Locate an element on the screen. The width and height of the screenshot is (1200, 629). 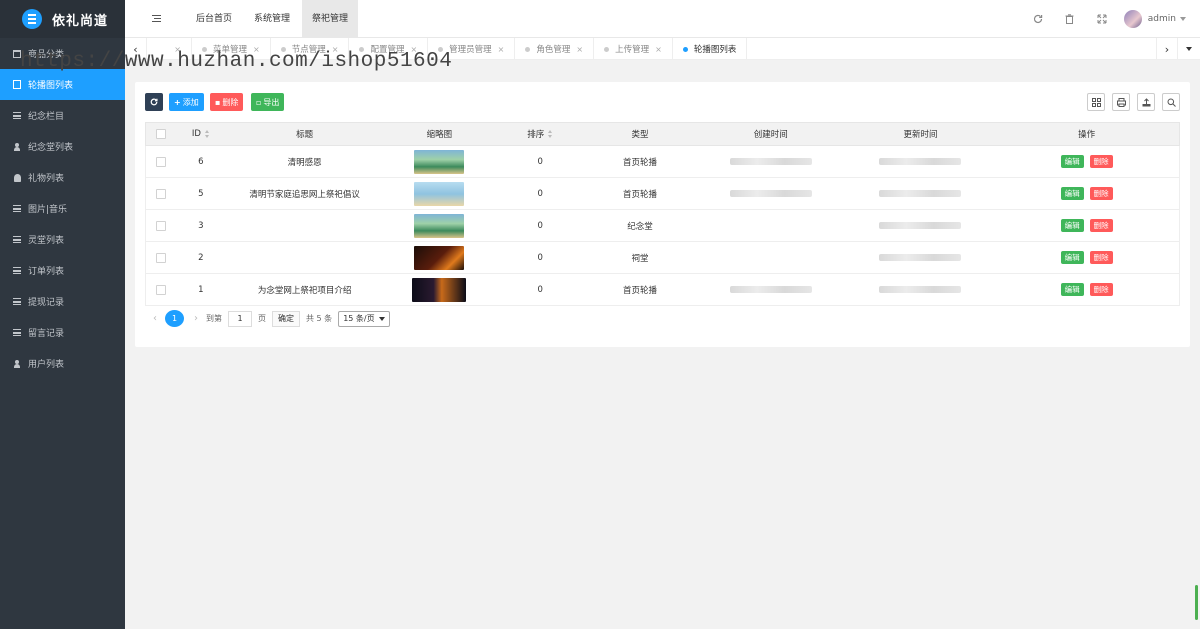
row-actions: 编辑 删除 is located at coordinates (1086, 161).